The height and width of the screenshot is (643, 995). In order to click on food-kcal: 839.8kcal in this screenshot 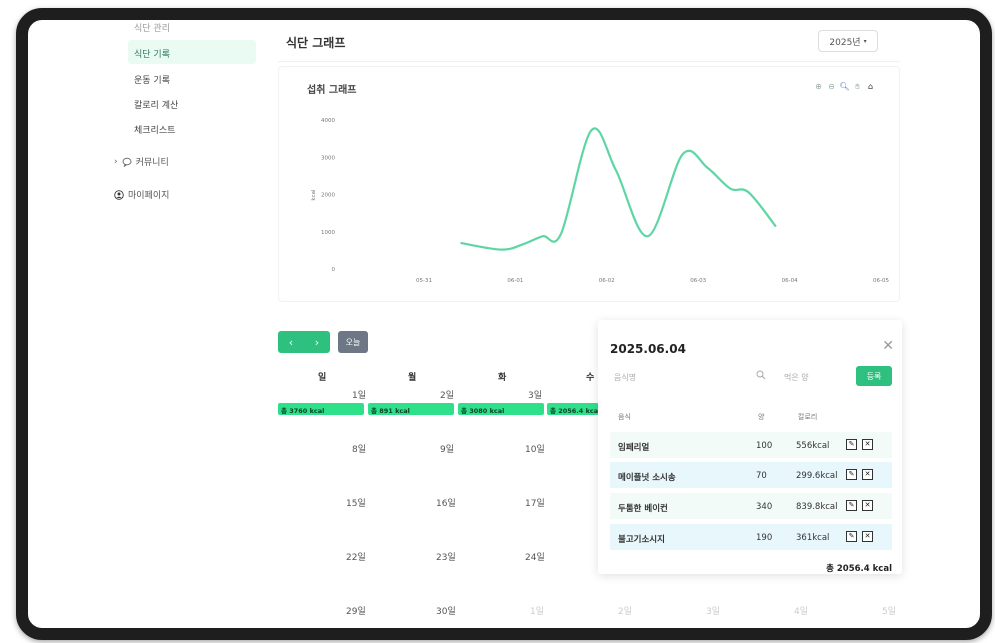, I will do `click(817, 507)`.